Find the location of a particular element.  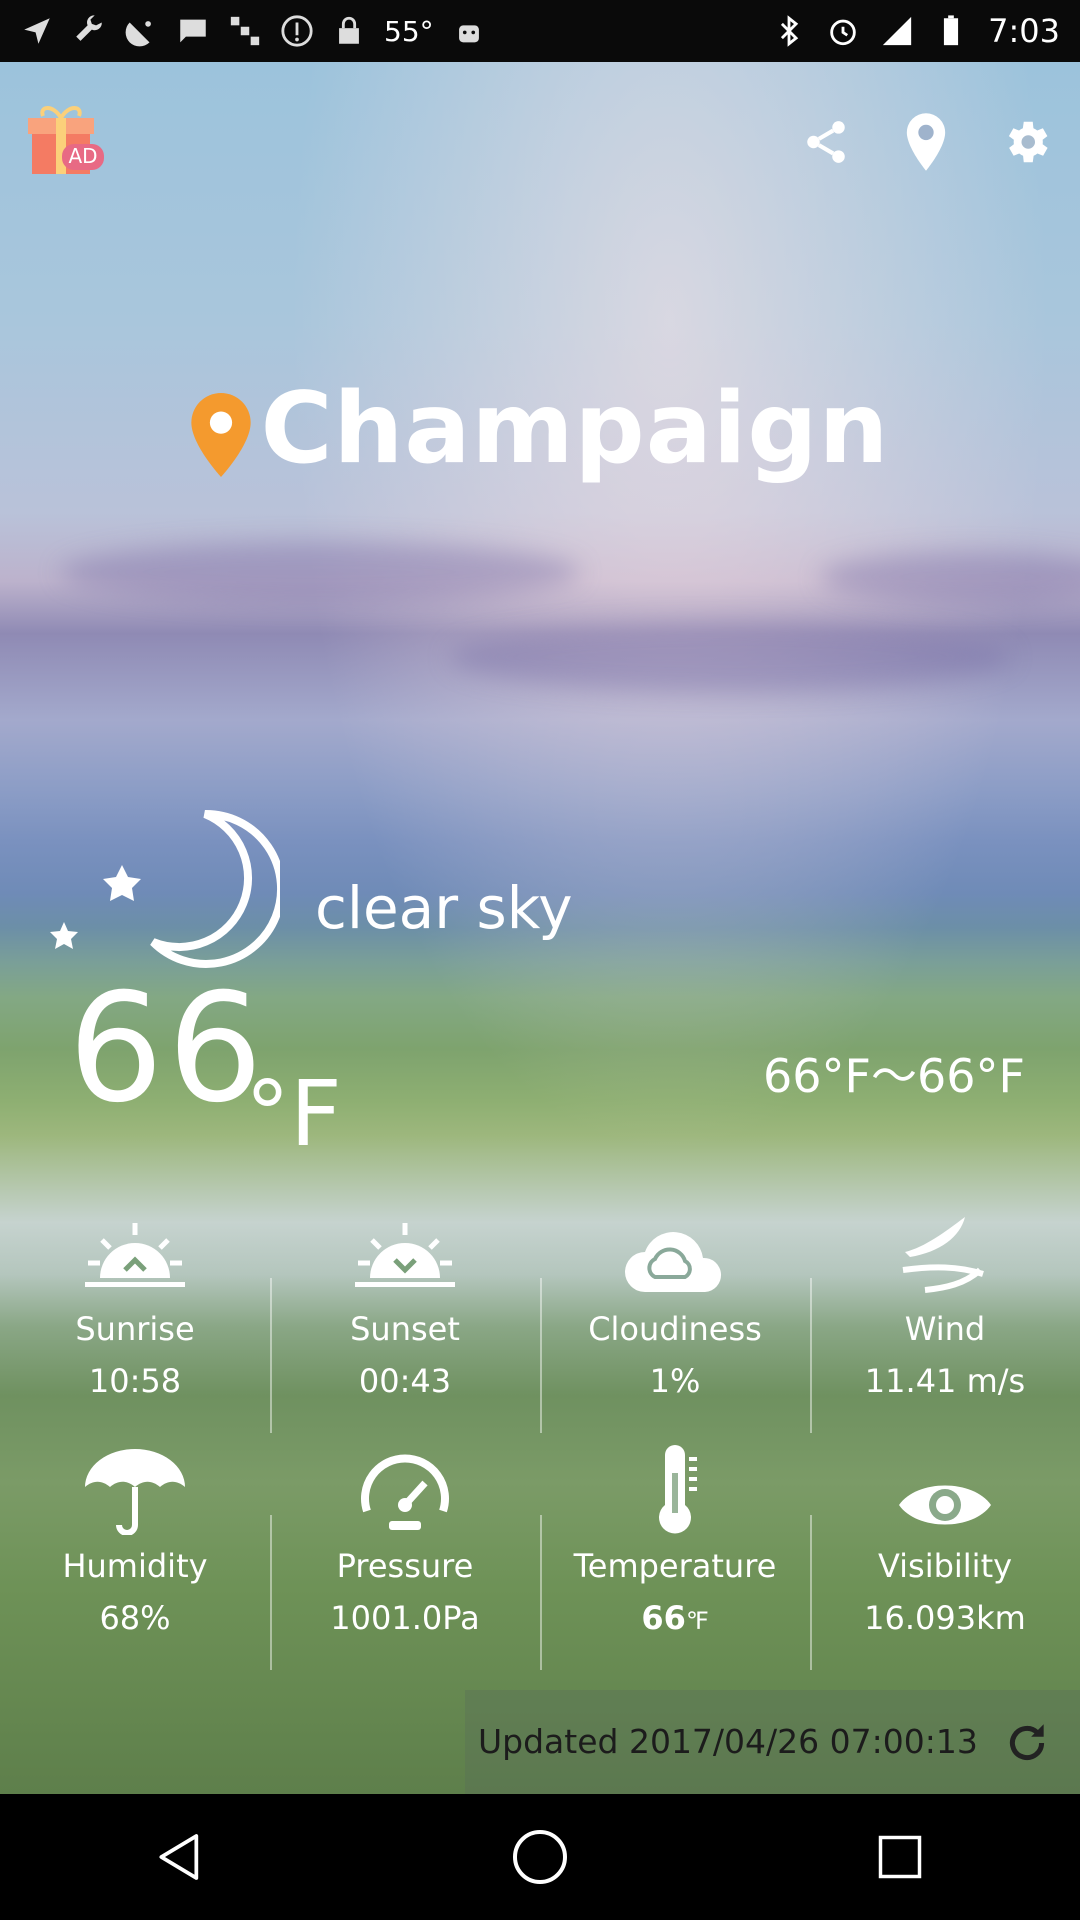

temperature-unit: °F is located at coordinates (293, 1114).